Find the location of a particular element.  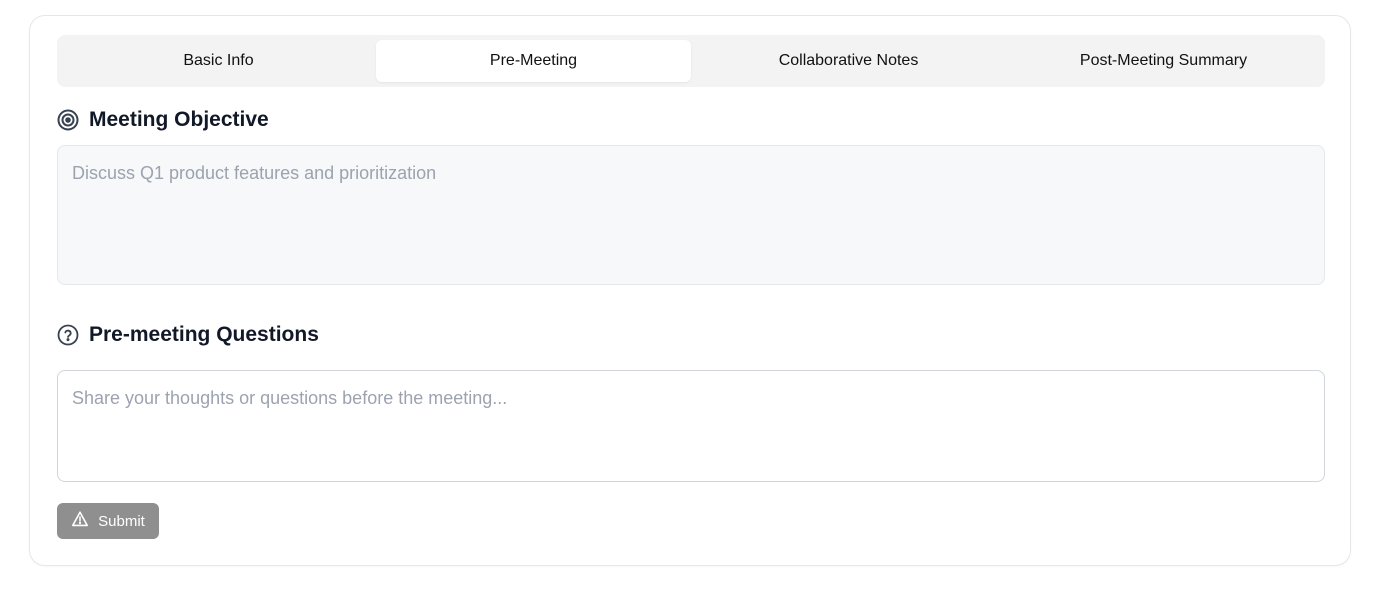

meeting-objective-title: Meeting Objective is located at coordinates (179, 119).